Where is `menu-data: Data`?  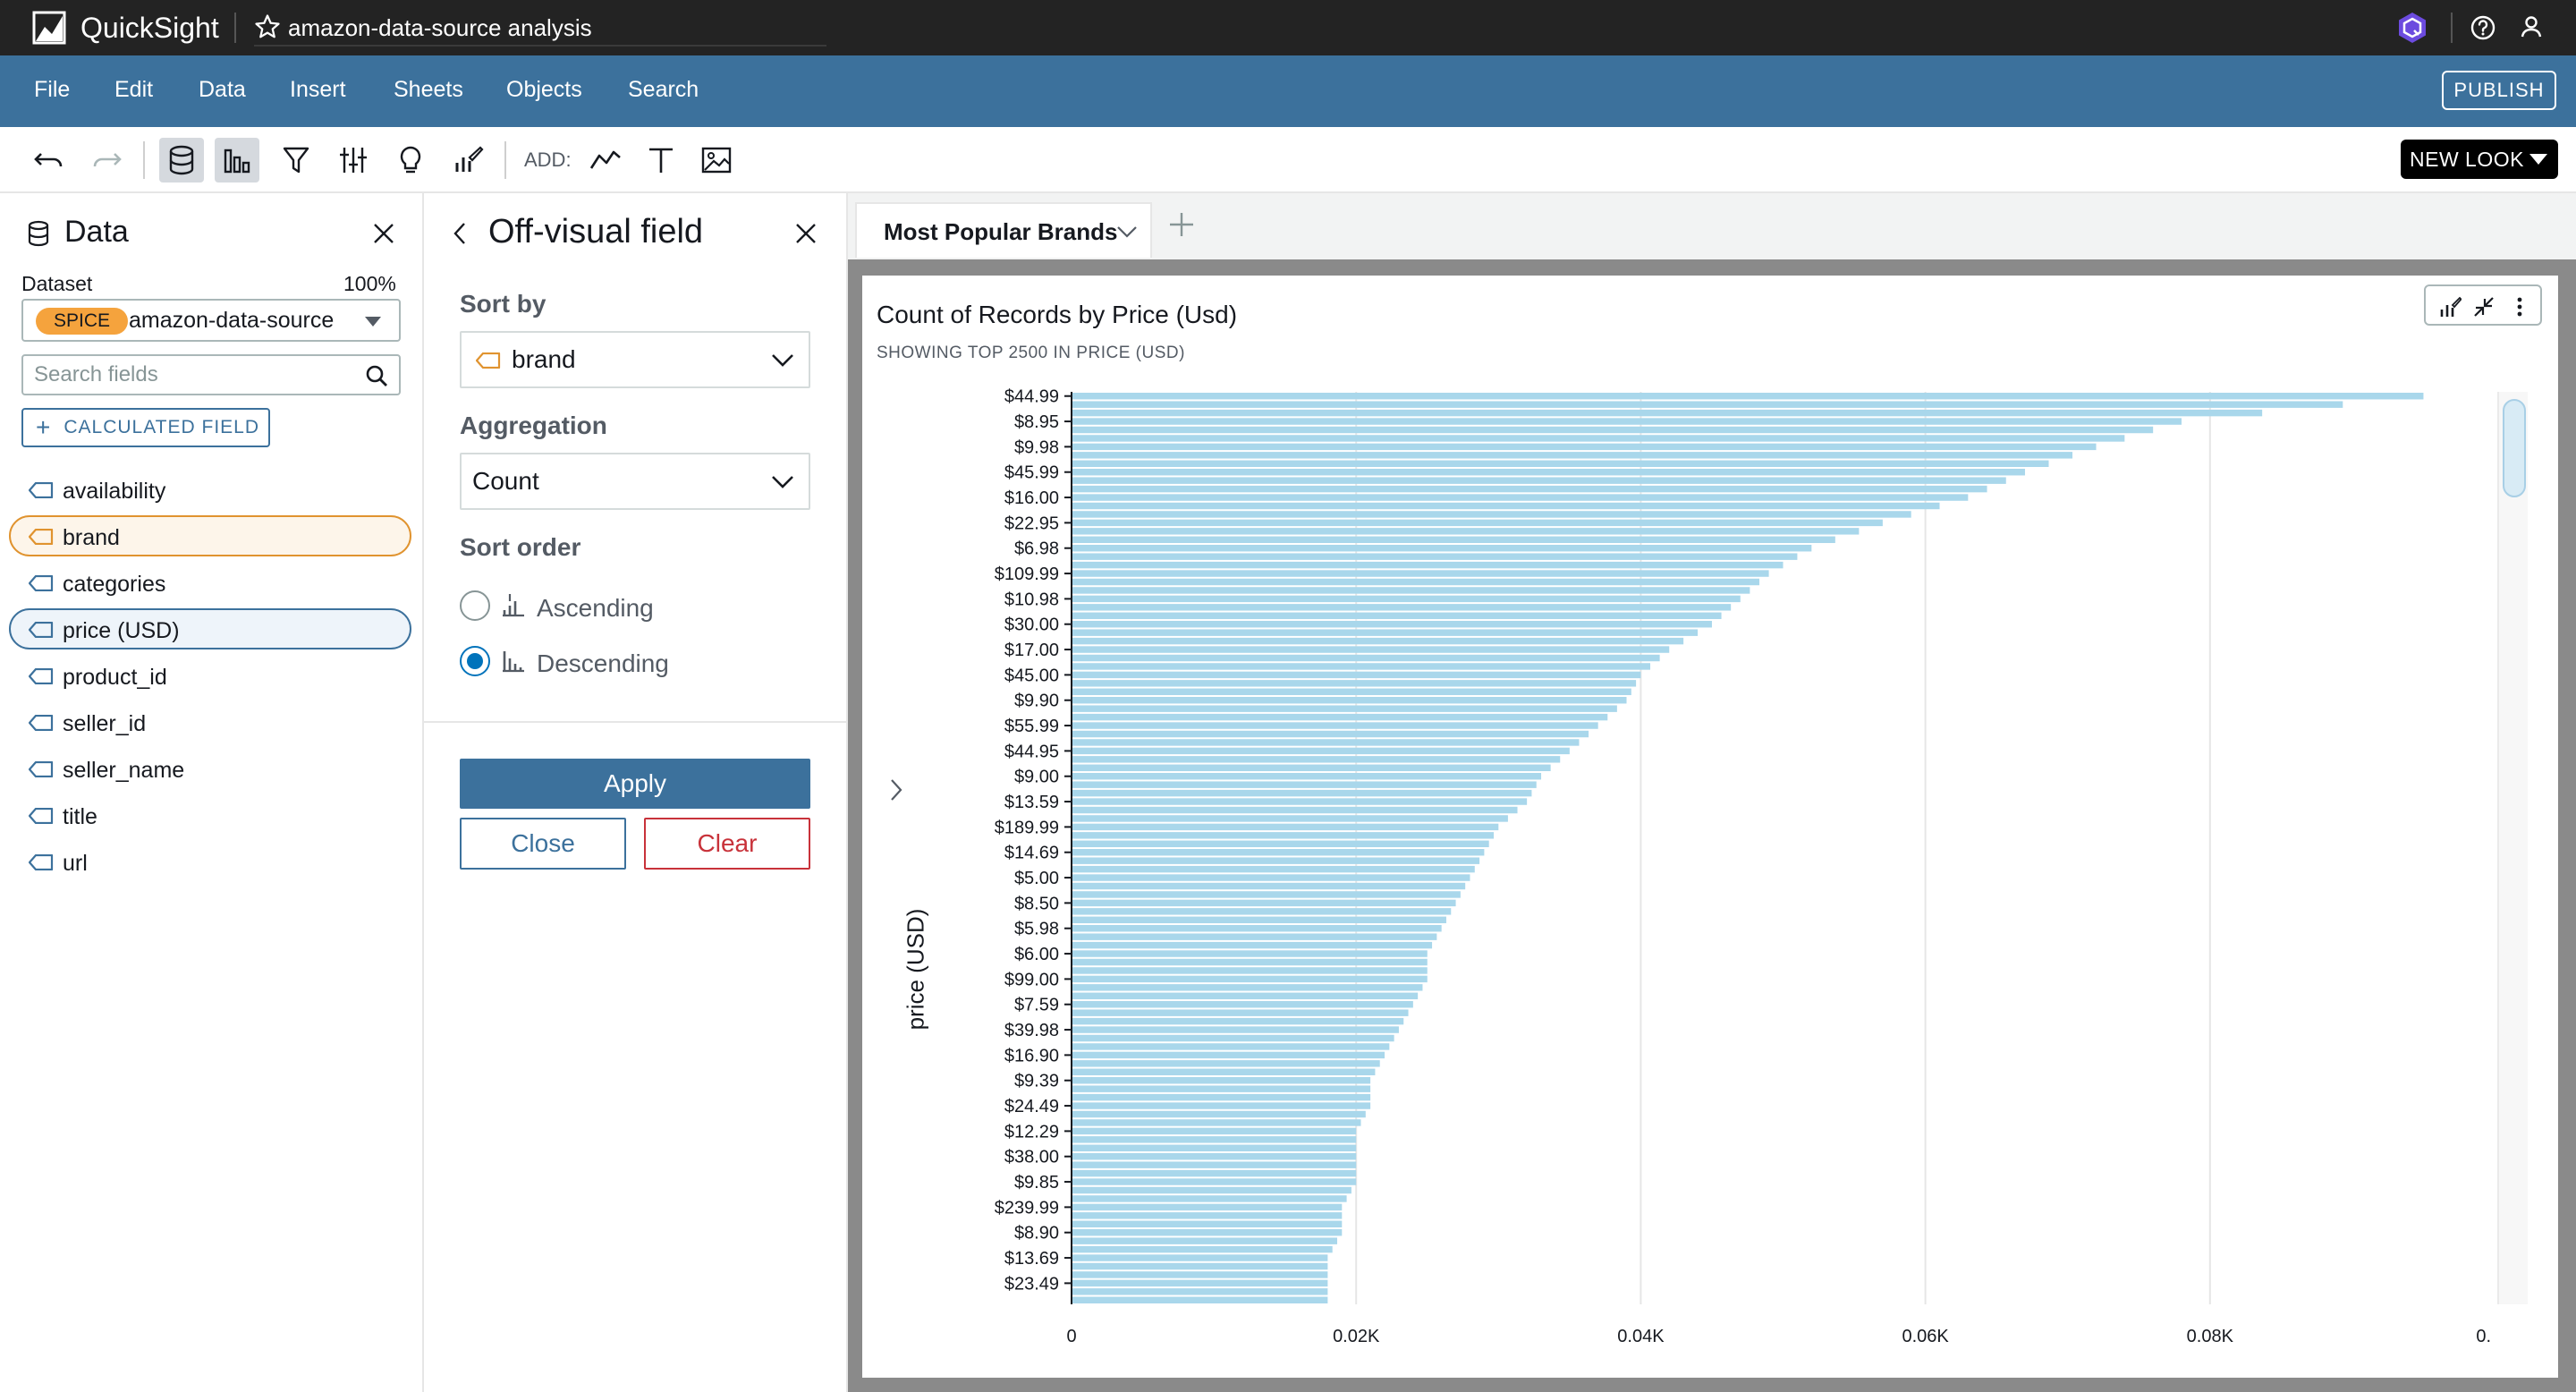
menu-data: Data is located at coordinates (222, 90).